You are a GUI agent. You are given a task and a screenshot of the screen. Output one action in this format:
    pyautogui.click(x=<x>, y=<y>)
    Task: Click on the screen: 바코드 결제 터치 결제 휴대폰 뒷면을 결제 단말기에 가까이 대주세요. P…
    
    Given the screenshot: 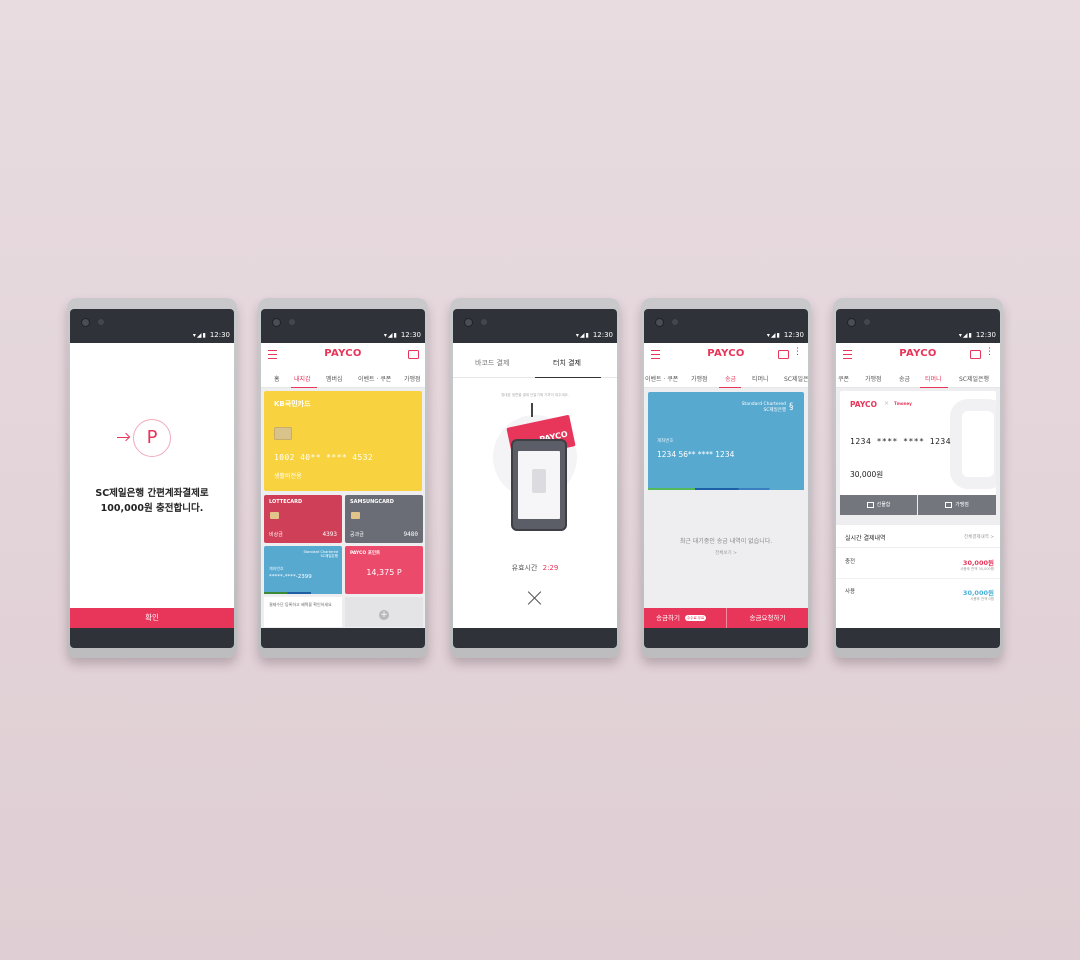 What is the action you would take?
    pyautogui.click(x=535, y=485)
    